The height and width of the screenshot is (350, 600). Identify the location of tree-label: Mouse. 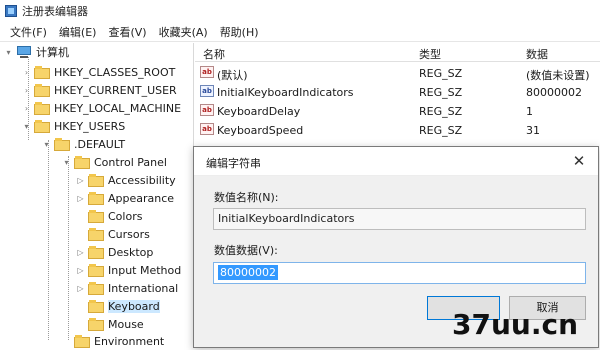
(126, 324).